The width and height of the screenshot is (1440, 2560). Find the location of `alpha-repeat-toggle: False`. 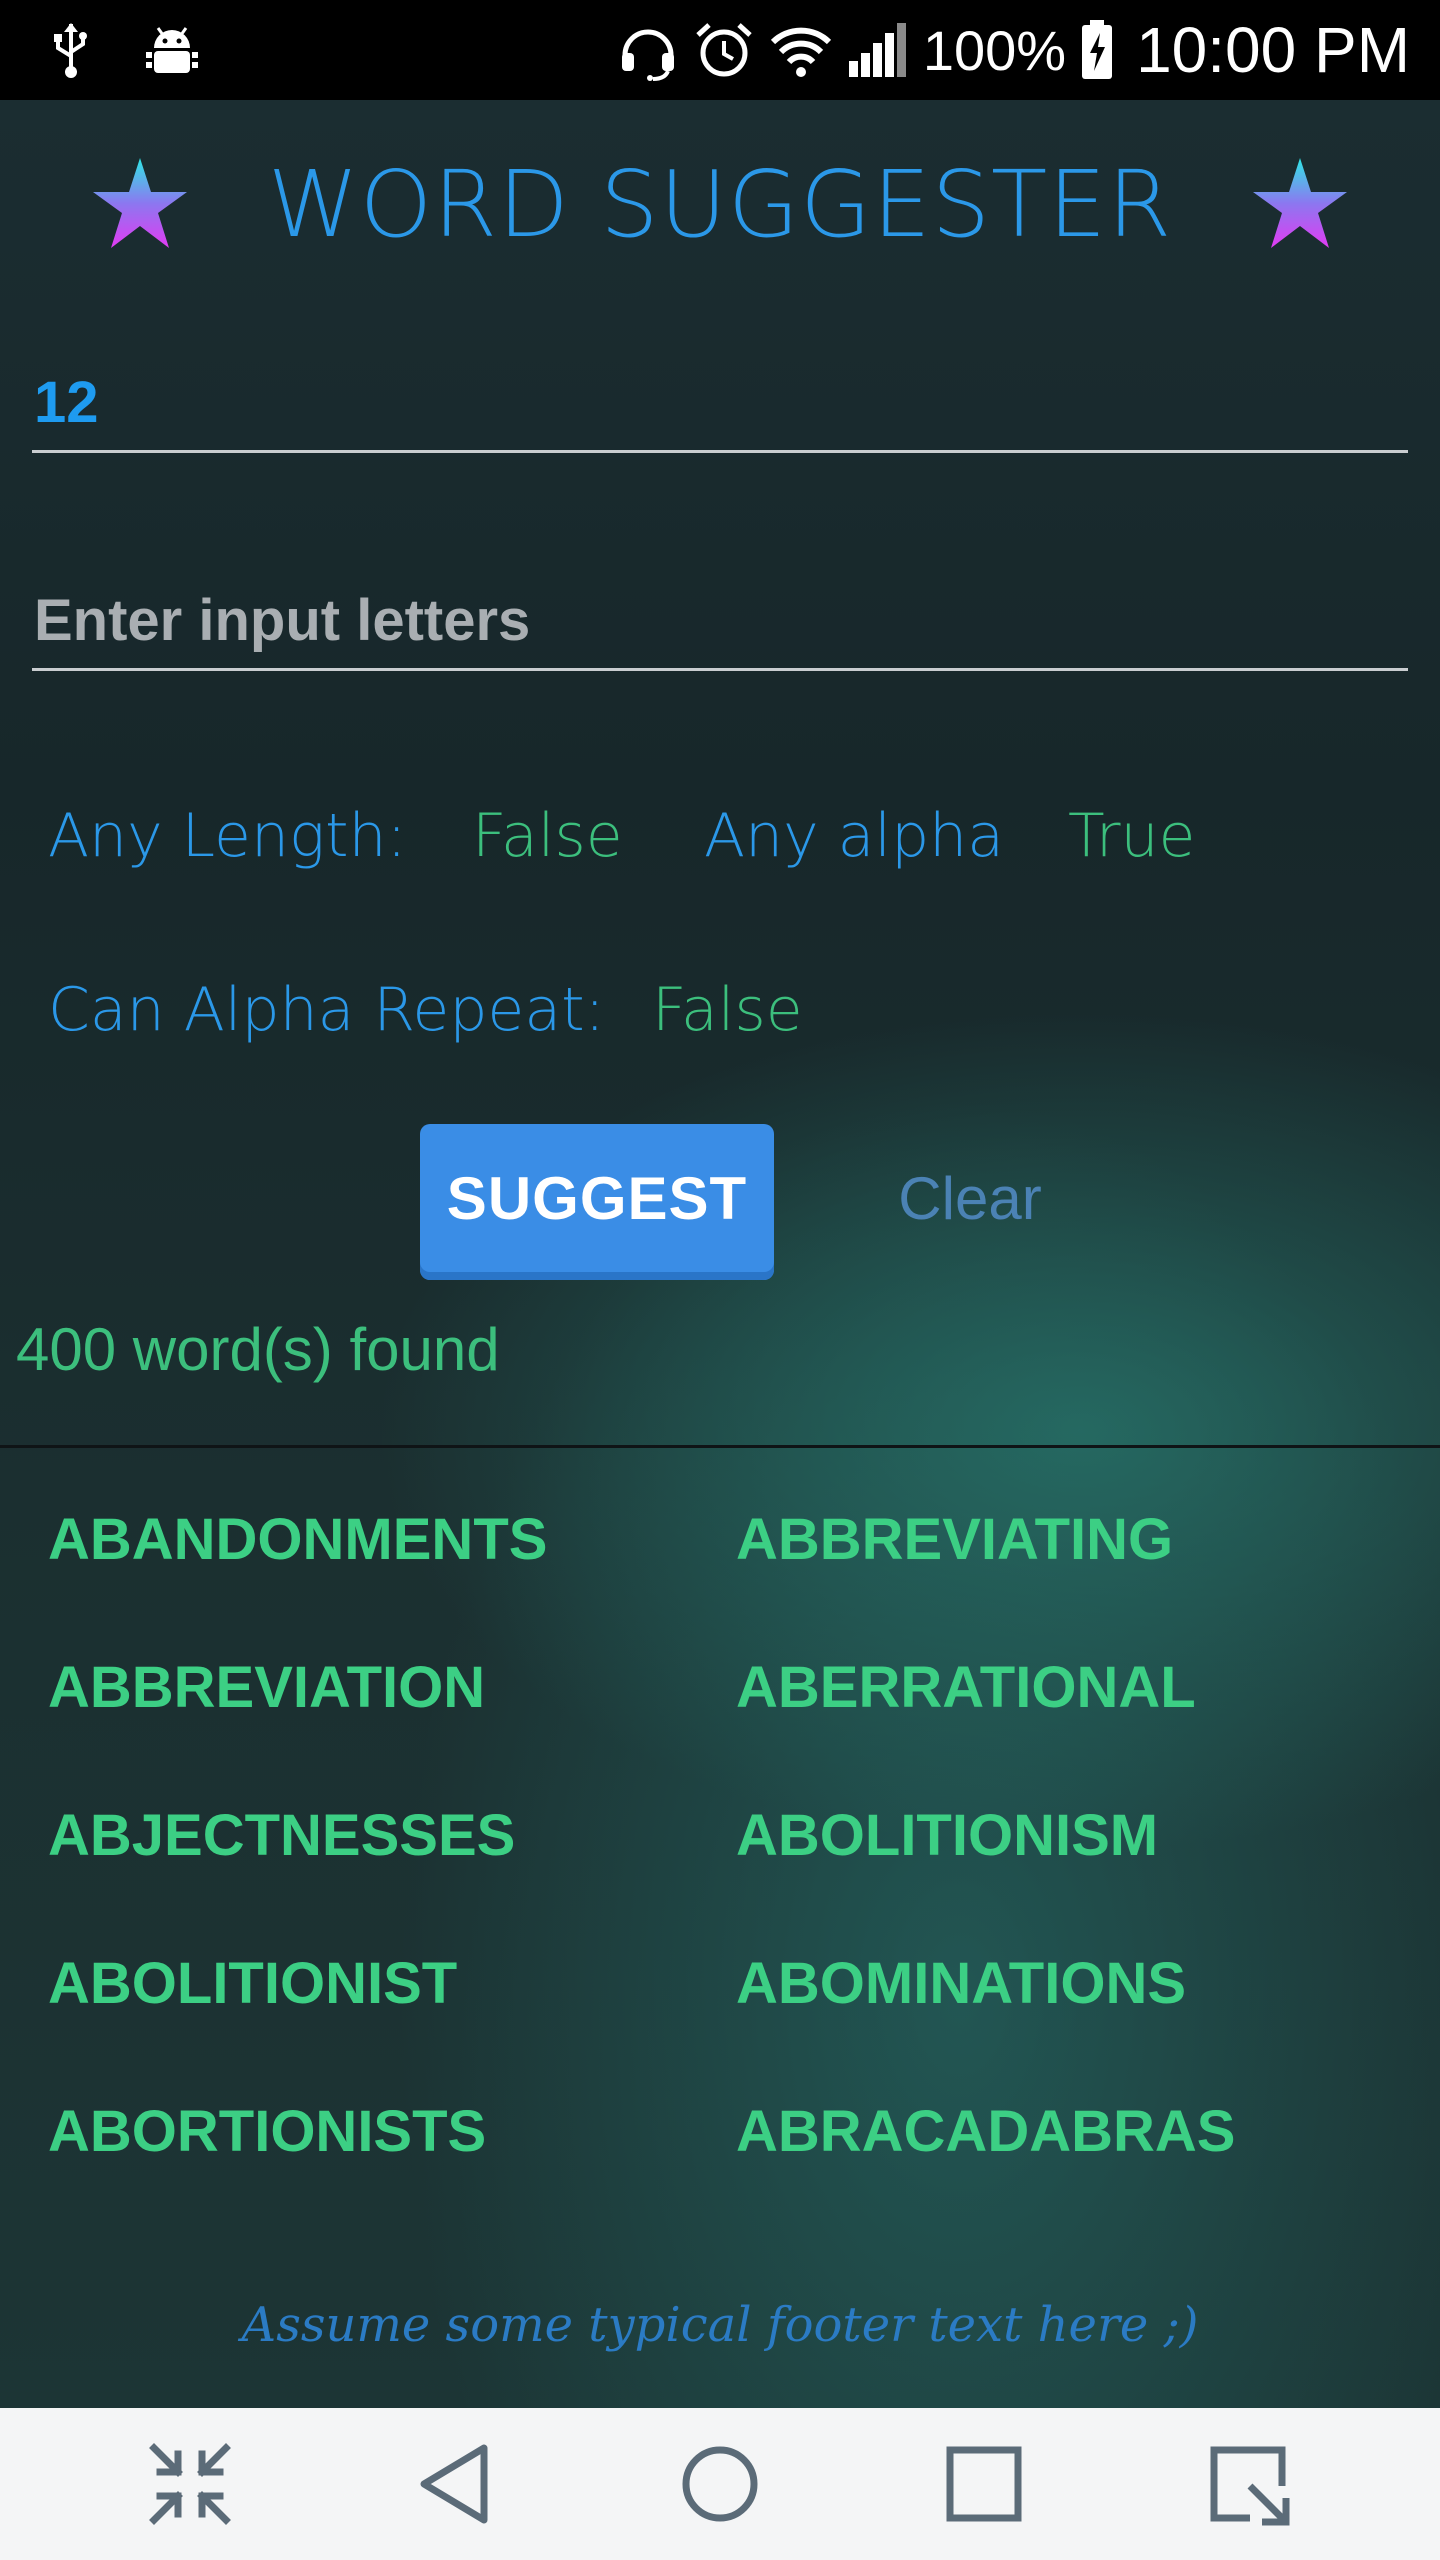

alpha-repeat-toggle: False is located at coordinates (727, 1010).